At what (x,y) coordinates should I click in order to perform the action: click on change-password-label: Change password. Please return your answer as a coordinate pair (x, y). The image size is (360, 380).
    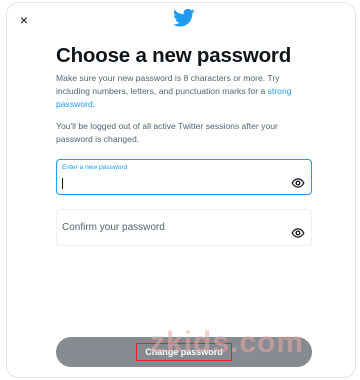
    Looking at the image, I should click on (184, 352).